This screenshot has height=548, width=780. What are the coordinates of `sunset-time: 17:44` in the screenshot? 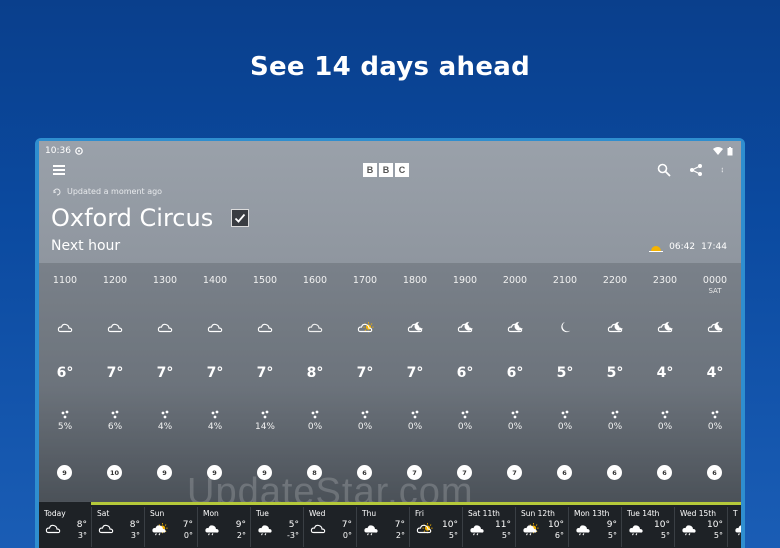 It's located at (714, 247).